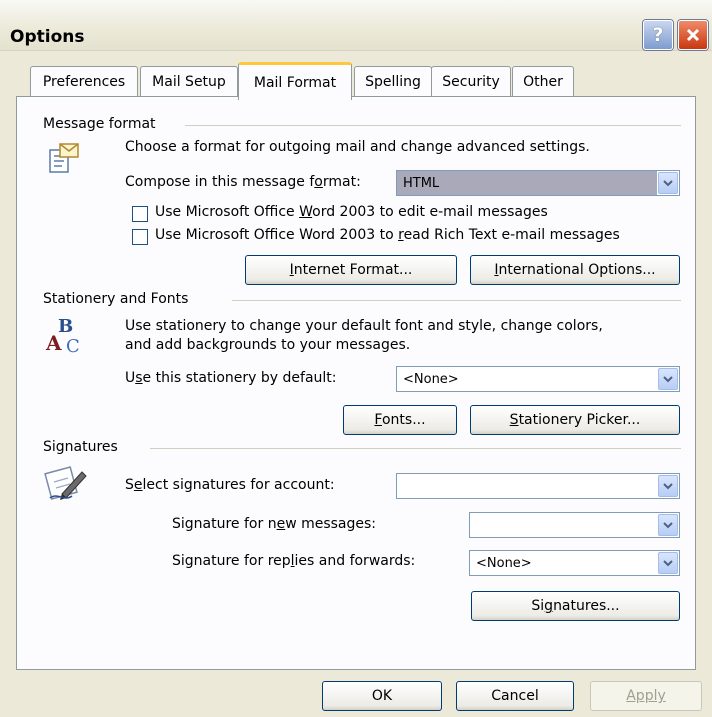  I want to click on stationery-select: <None>, so click(538, 379).